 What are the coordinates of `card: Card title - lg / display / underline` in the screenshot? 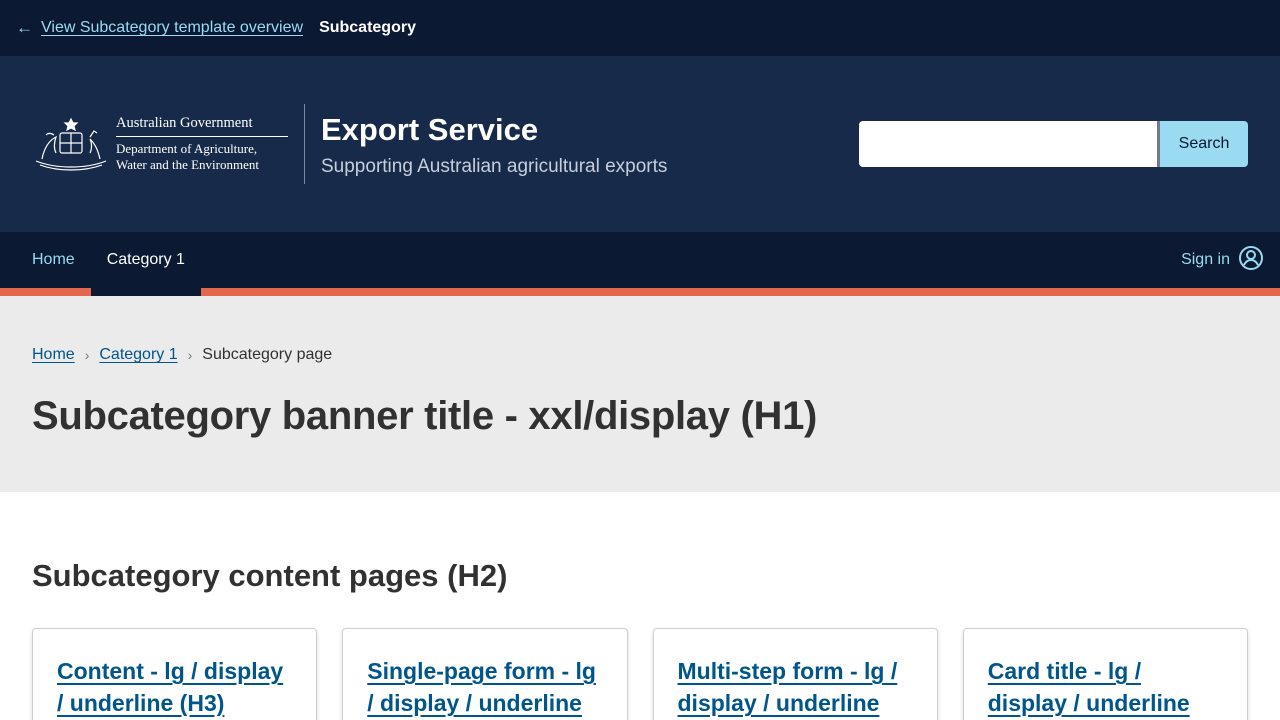 It's located at (1105, 674).